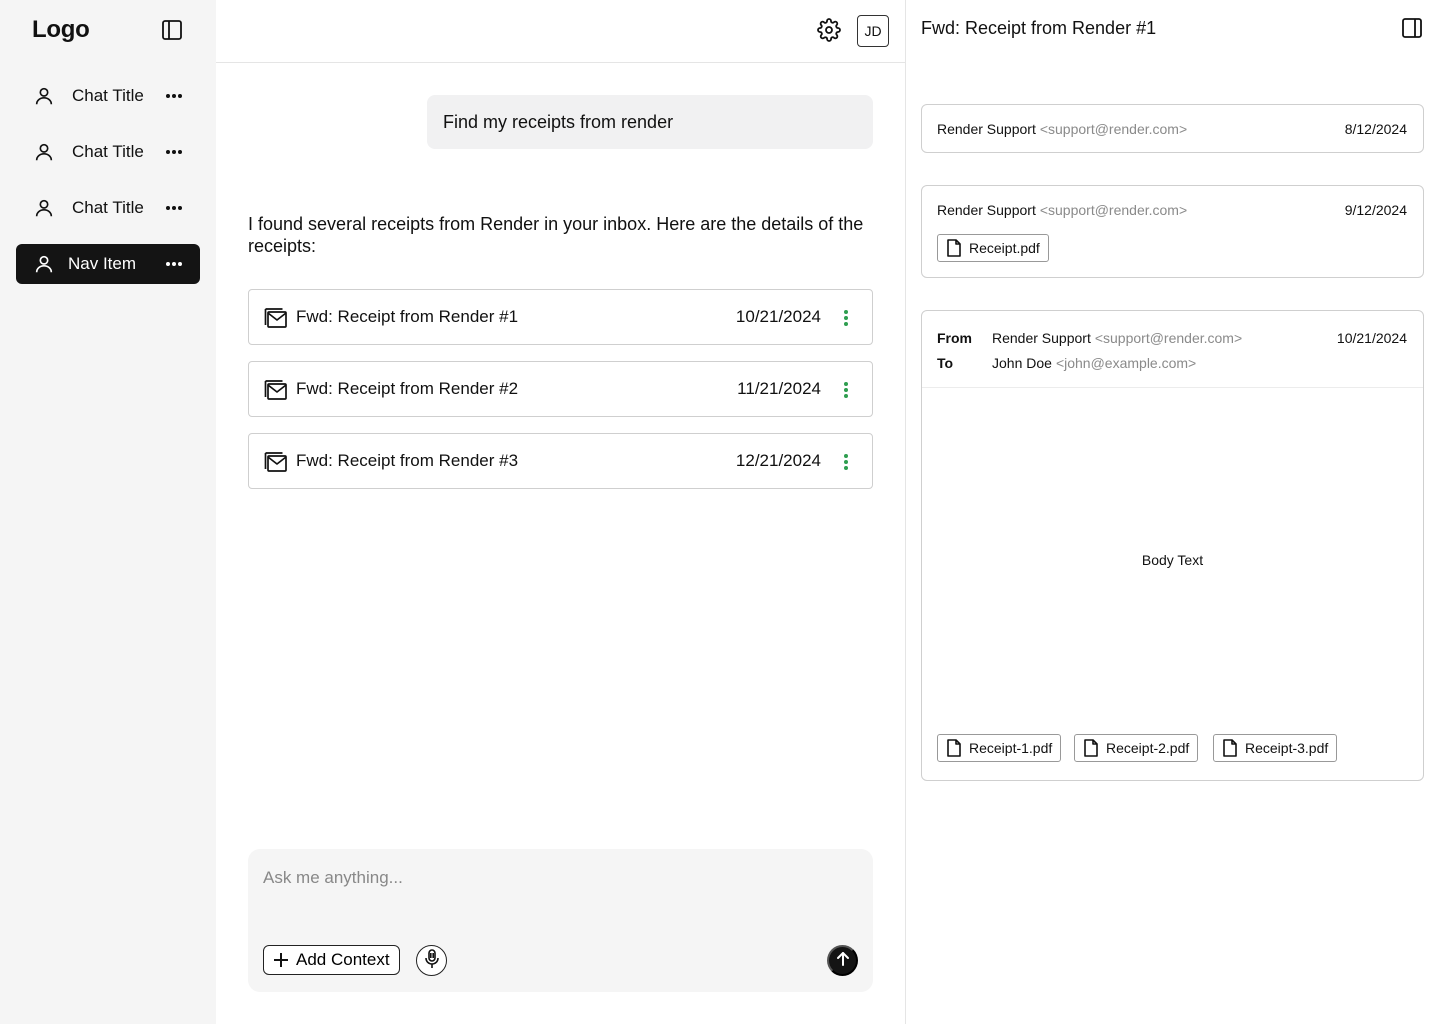 The width and height of the screenshot is (1440, 1024). I want to click on attachment-name: Receipt-2.pdf, so click(1148, 748).